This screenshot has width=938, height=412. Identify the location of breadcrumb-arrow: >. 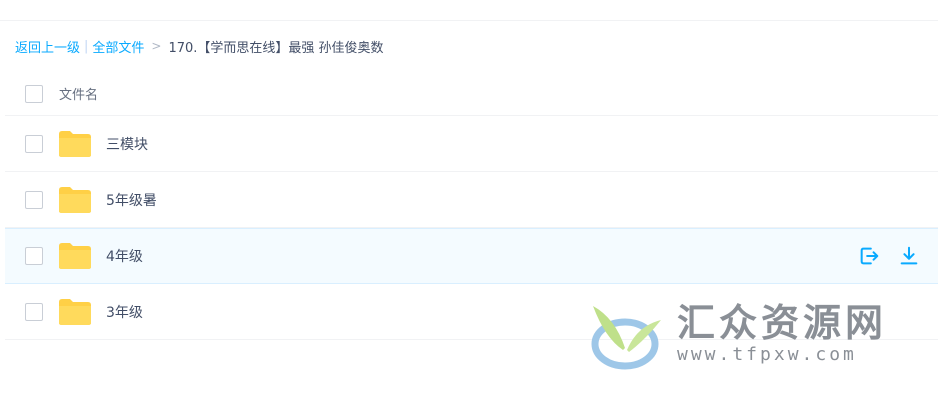
(156, 46).